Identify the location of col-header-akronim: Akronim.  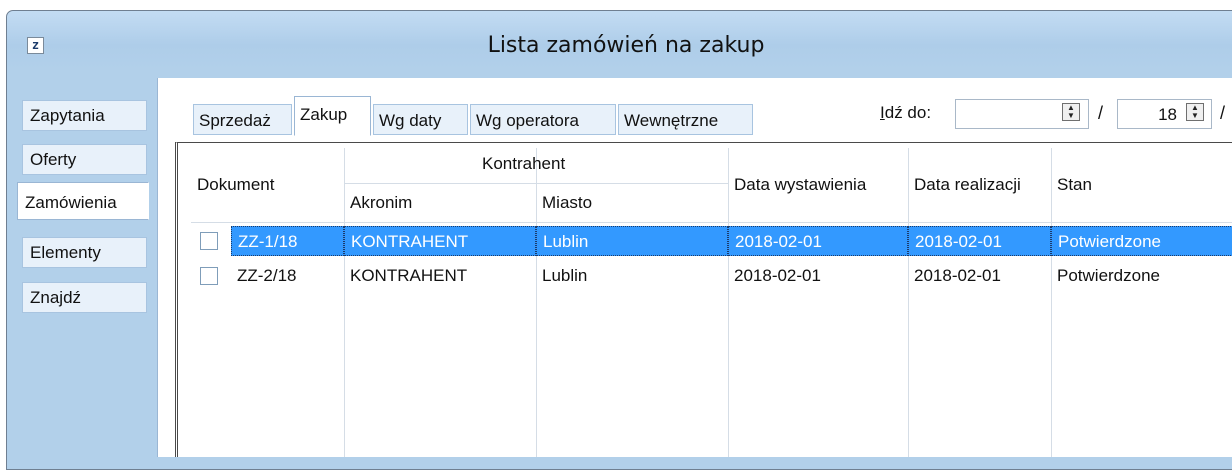
(381, 203).